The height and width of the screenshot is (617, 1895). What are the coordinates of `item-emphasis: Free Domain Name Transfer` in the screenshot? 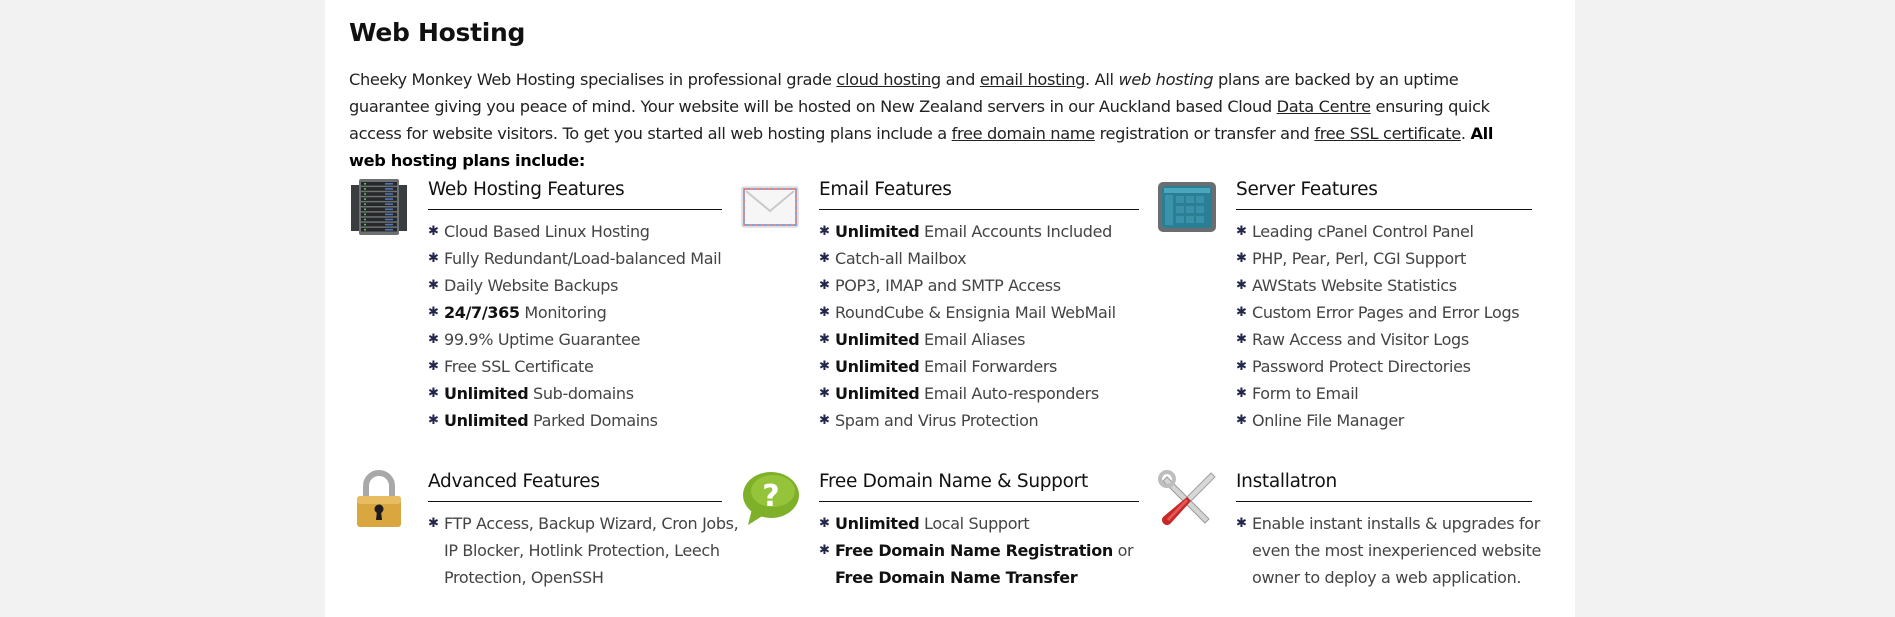 It's located at (956, 577).